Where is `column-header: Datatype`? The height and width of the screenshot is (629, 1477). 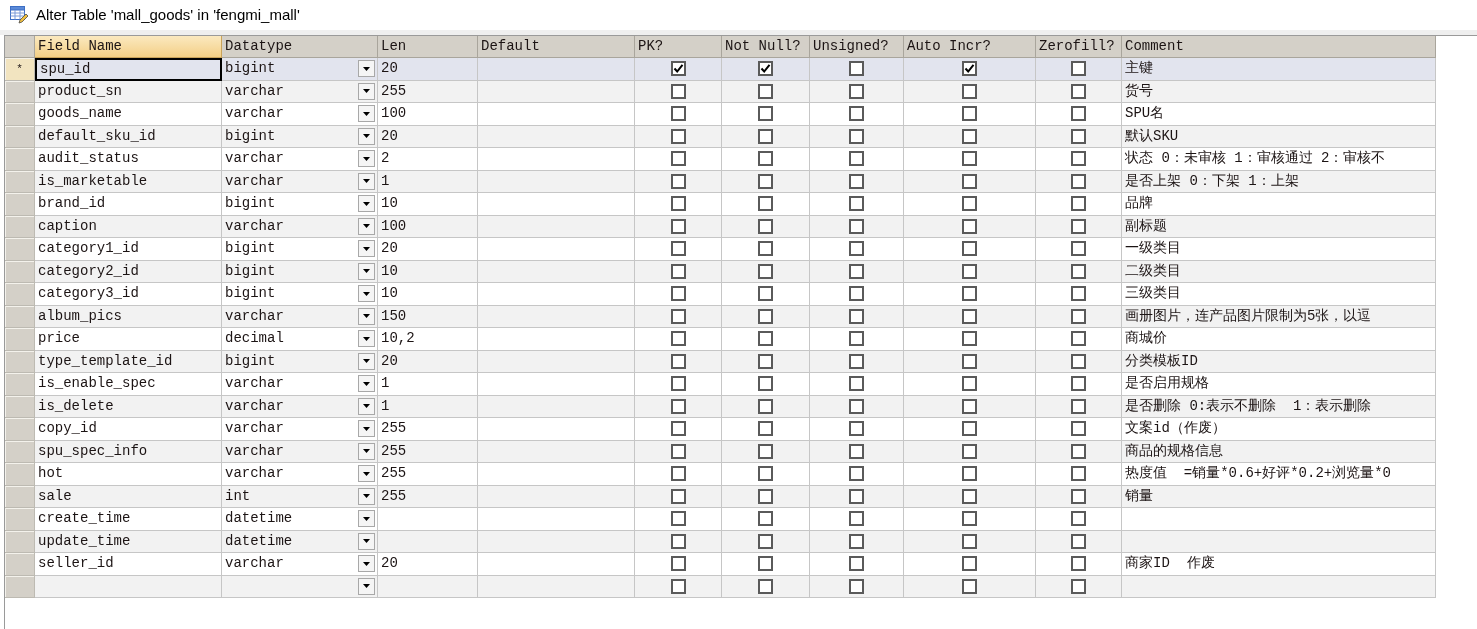 column-header: Datatype is located at coordinates (300, 47).